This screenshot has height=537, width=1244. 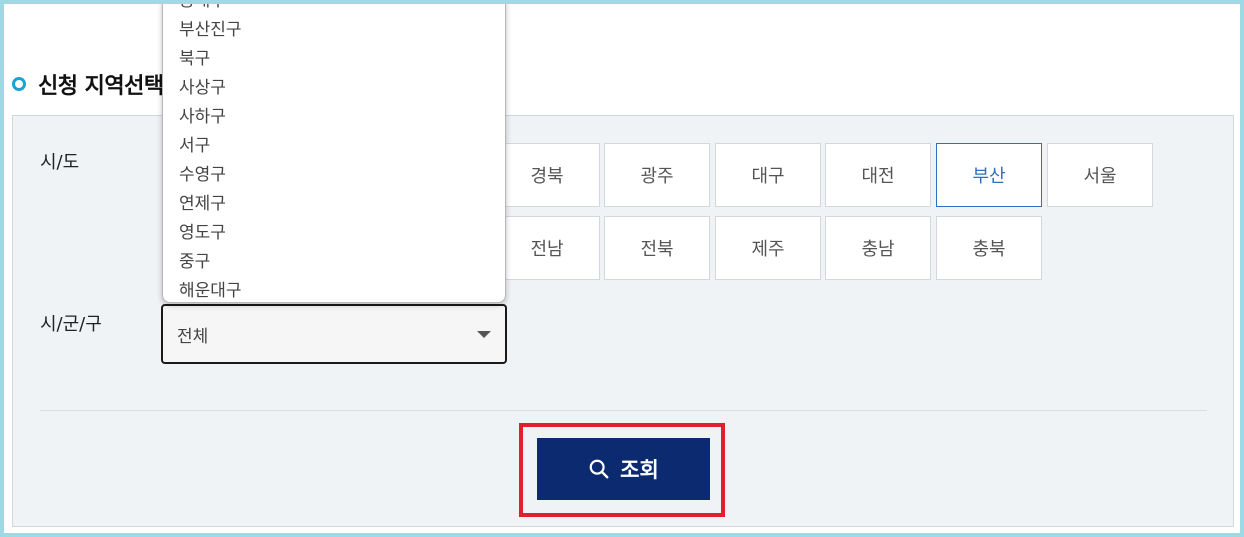 I want to click on sido-button-daegu: 대구, so click(x=768, y=175).